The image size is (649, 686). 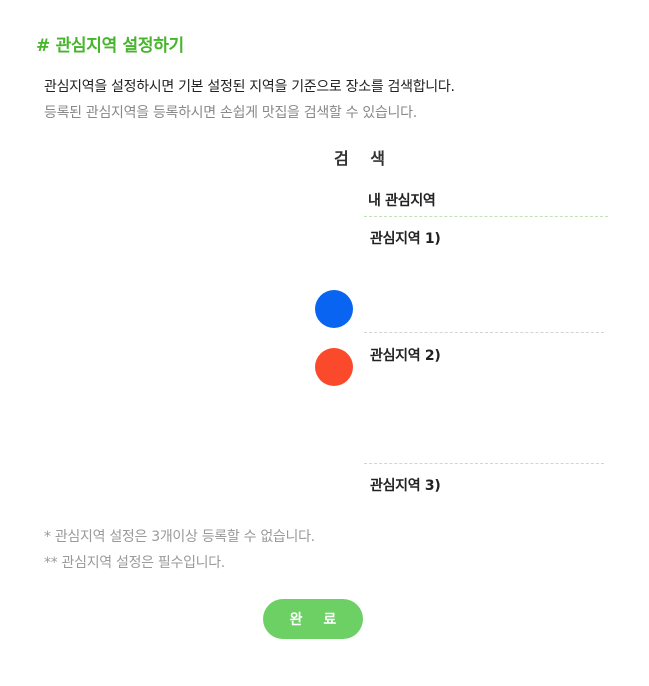 What do you see at coordinates (313, 619) in the screenshot?
I see `done-button: 완 료` at bounding box center [313, 619].